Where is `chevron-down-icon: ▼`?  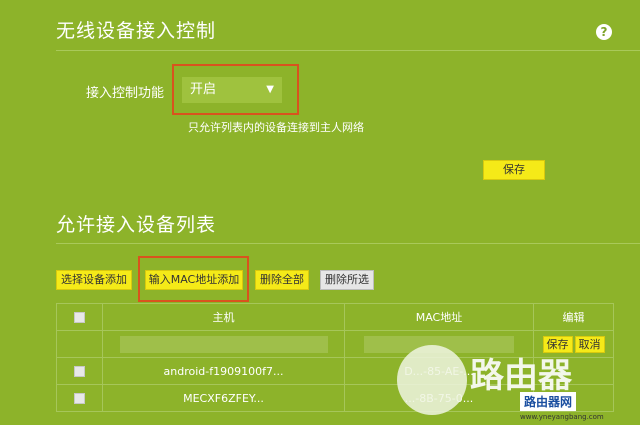
chevron-down-icon: ▼ is located at coordinates (270, 89).